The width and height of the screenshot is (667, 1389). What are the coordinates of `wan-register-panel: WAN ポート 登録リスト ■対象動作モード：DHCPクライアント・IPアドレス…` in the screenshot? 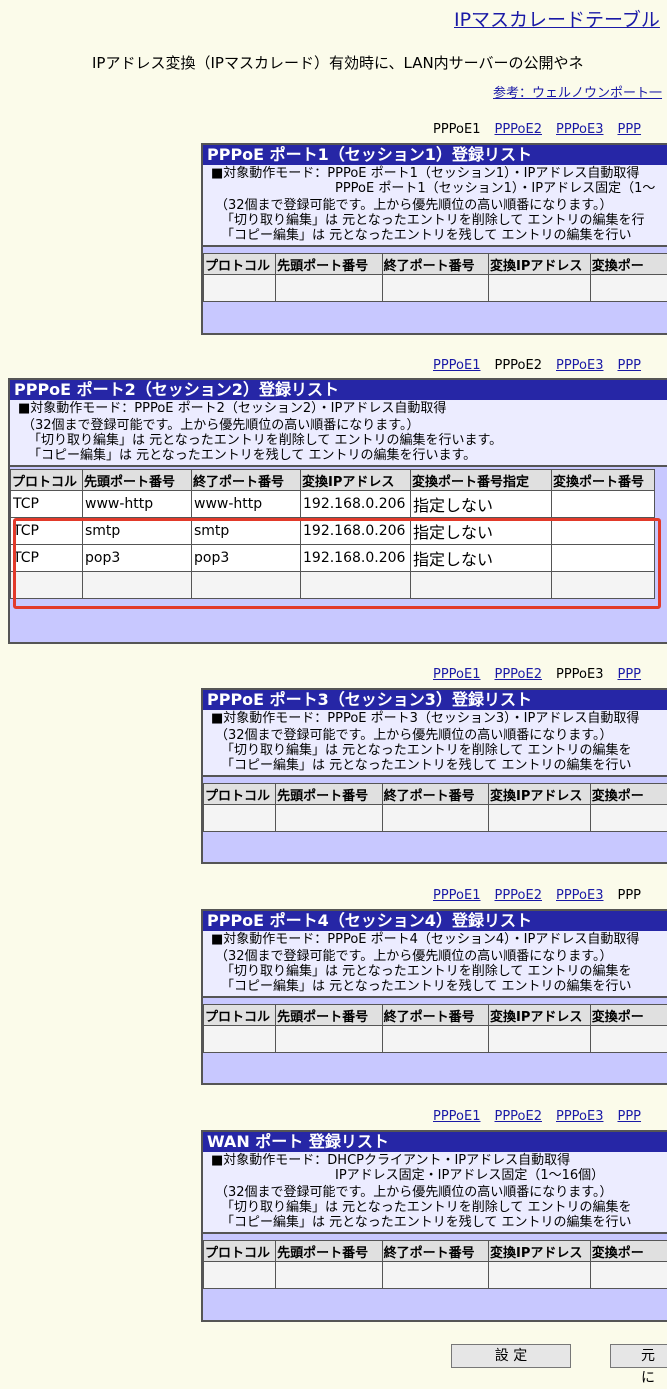 It's located at (434, 1226).